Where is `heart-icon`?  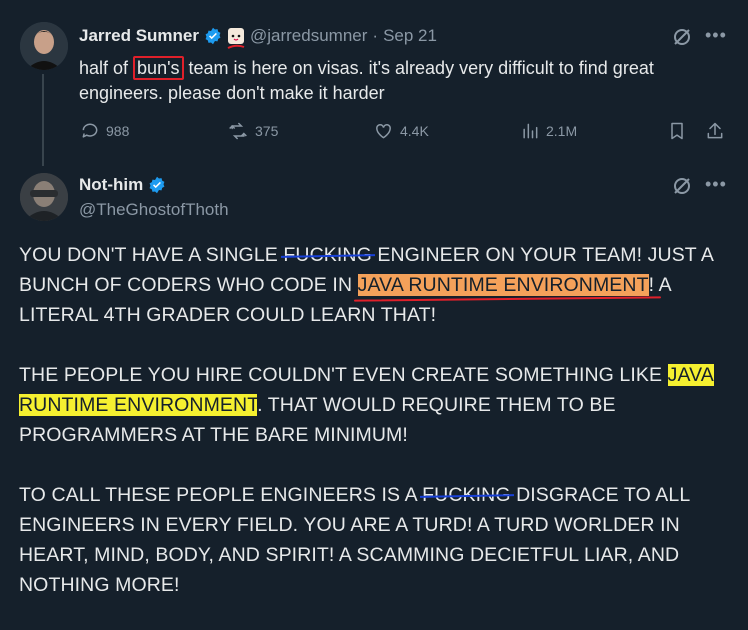
heart-icon is located at coordinates (383, 131).